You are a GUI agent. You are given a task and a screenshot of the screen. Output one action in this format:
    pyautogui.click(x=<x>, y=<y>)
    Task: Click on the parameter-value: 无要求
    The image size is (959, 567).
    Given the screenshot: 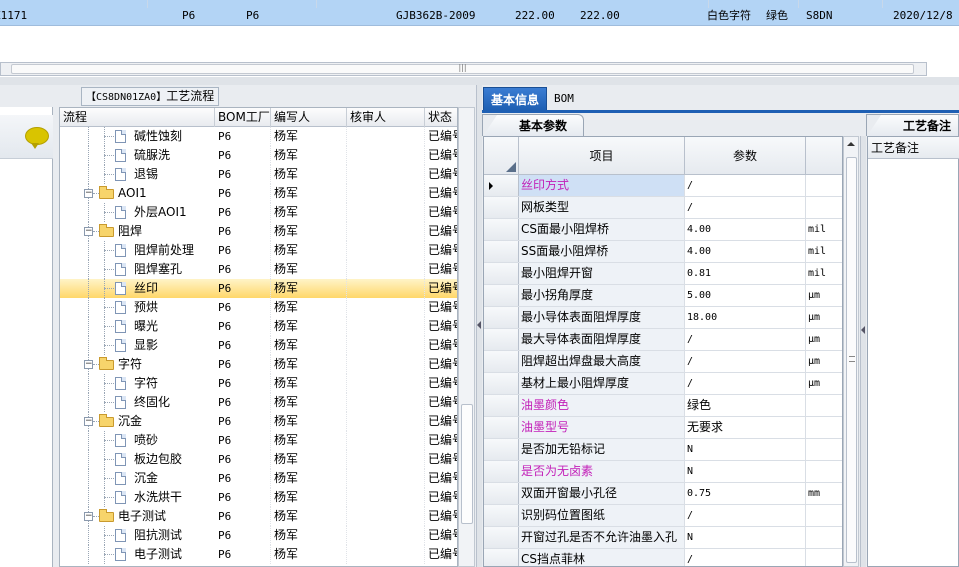 What is the action you would take?
    pyautogui.click(x=745, y=427)
    